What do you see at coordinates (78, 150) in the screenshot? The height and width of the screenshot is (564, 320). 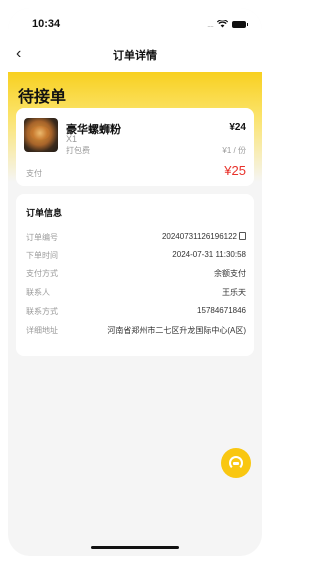 I see `packing-fee-label: 打包费` at bounding box center [78, 150].